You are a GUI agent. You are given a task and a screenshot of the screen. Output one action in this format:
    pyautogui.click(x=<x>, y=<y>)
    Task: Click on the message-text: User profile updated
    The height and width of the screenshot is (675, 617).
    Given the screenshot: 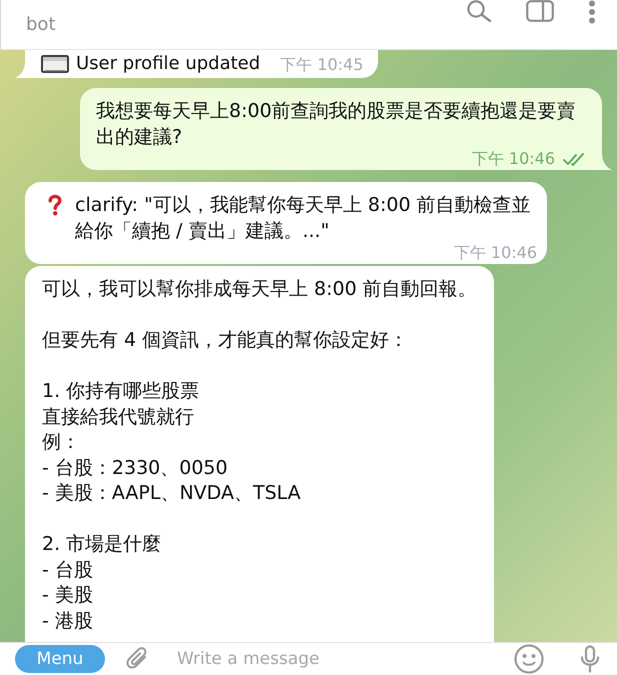 What is the action you would take?
    pyautogui.click(x=168, y=64)
    